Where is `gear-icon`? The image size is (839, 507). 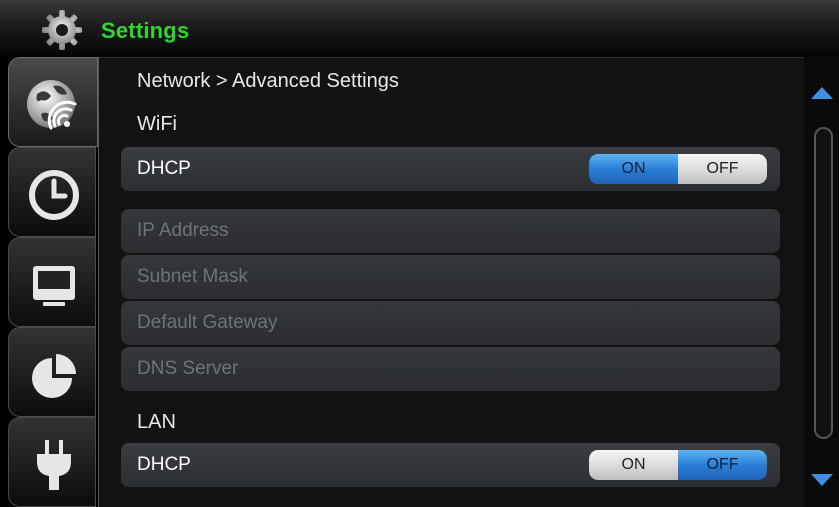 gear-icon is located at coordinates (62, 30).